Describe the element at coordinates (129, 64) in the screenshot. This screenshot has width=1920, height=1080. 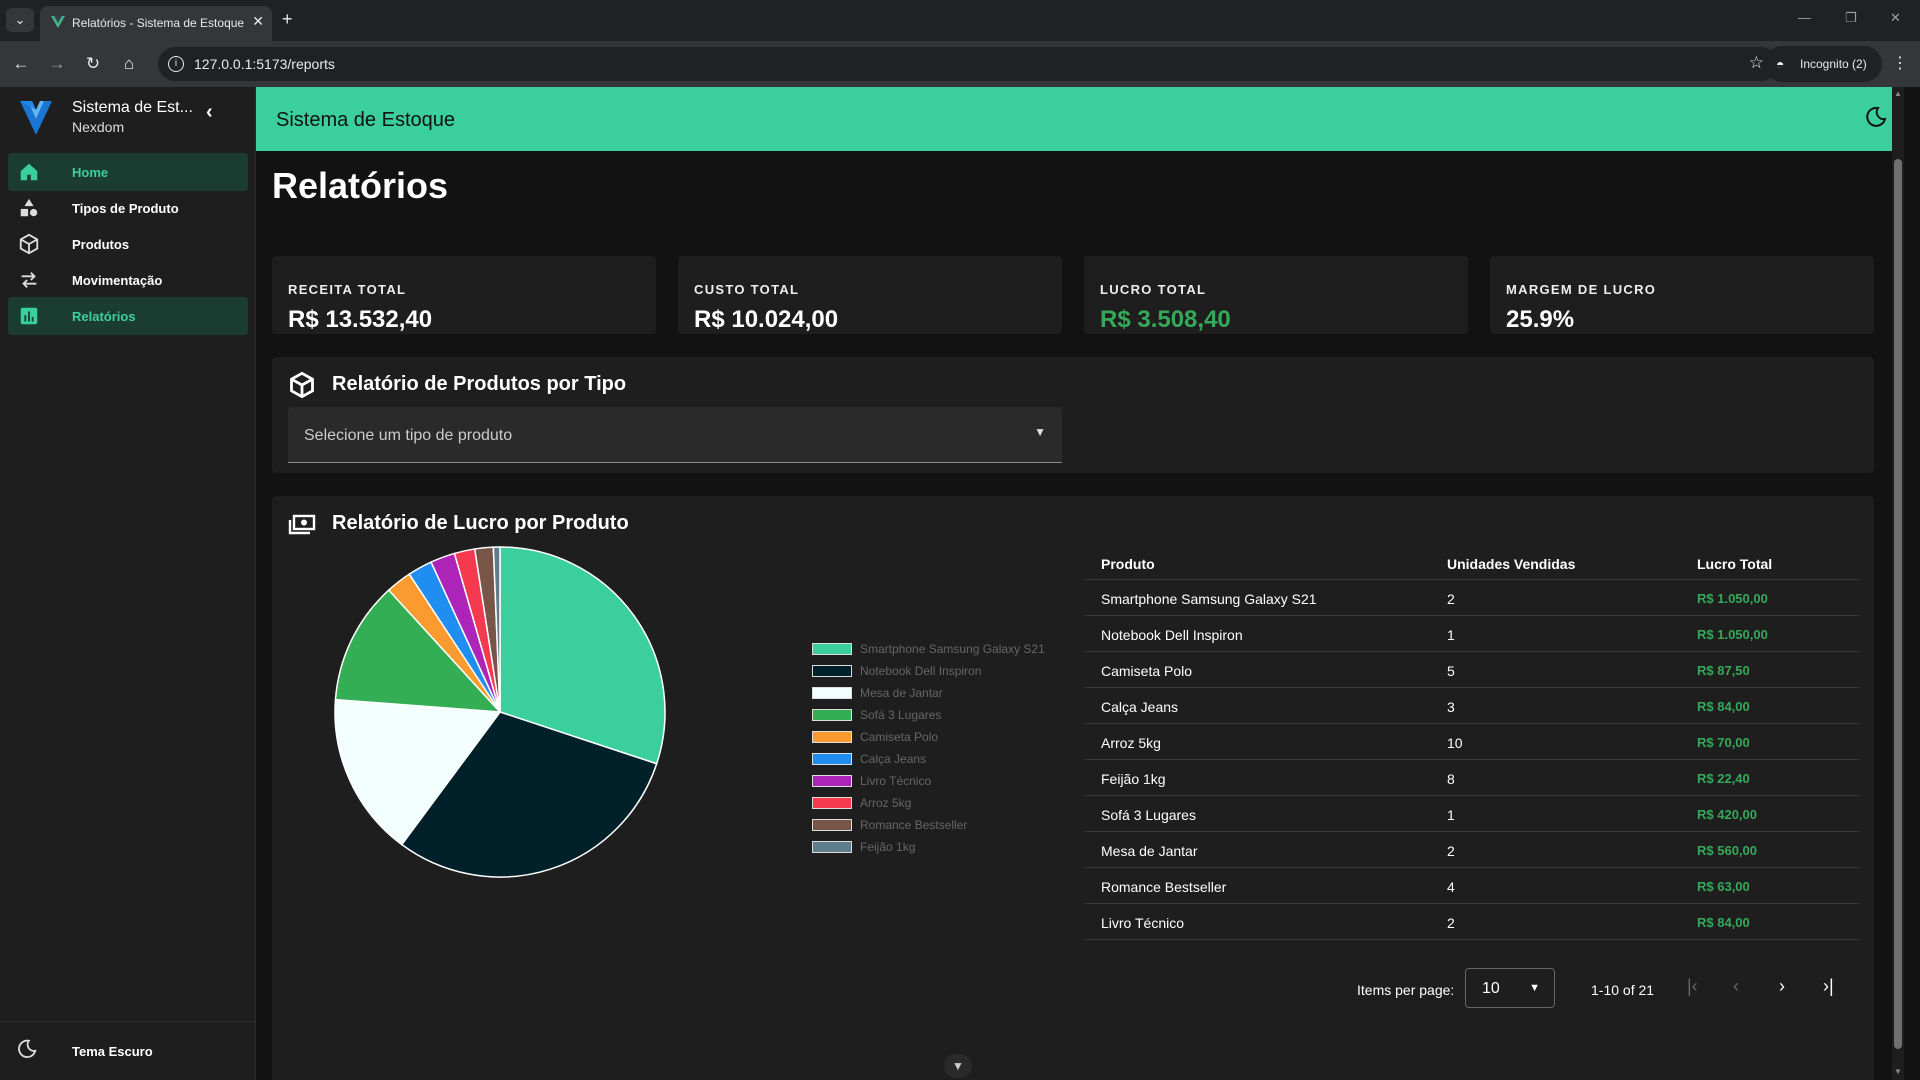
I see `home-browser-icon: ⌂` at that location.